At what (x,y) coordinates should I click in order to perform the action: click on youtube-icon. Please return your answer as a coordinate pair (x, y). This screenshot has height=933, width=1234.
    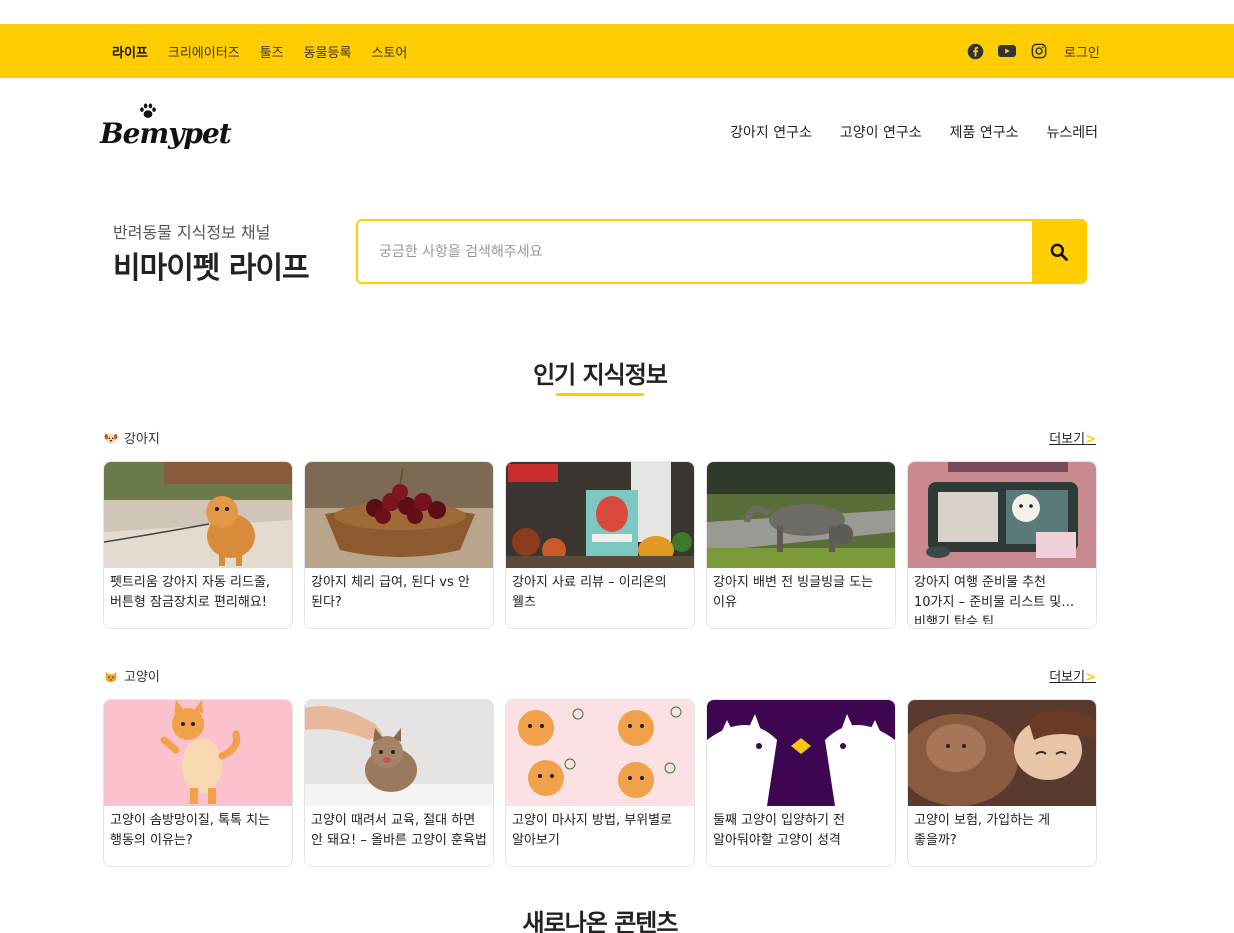
    Looking at the image, I should click on (1007, 51).